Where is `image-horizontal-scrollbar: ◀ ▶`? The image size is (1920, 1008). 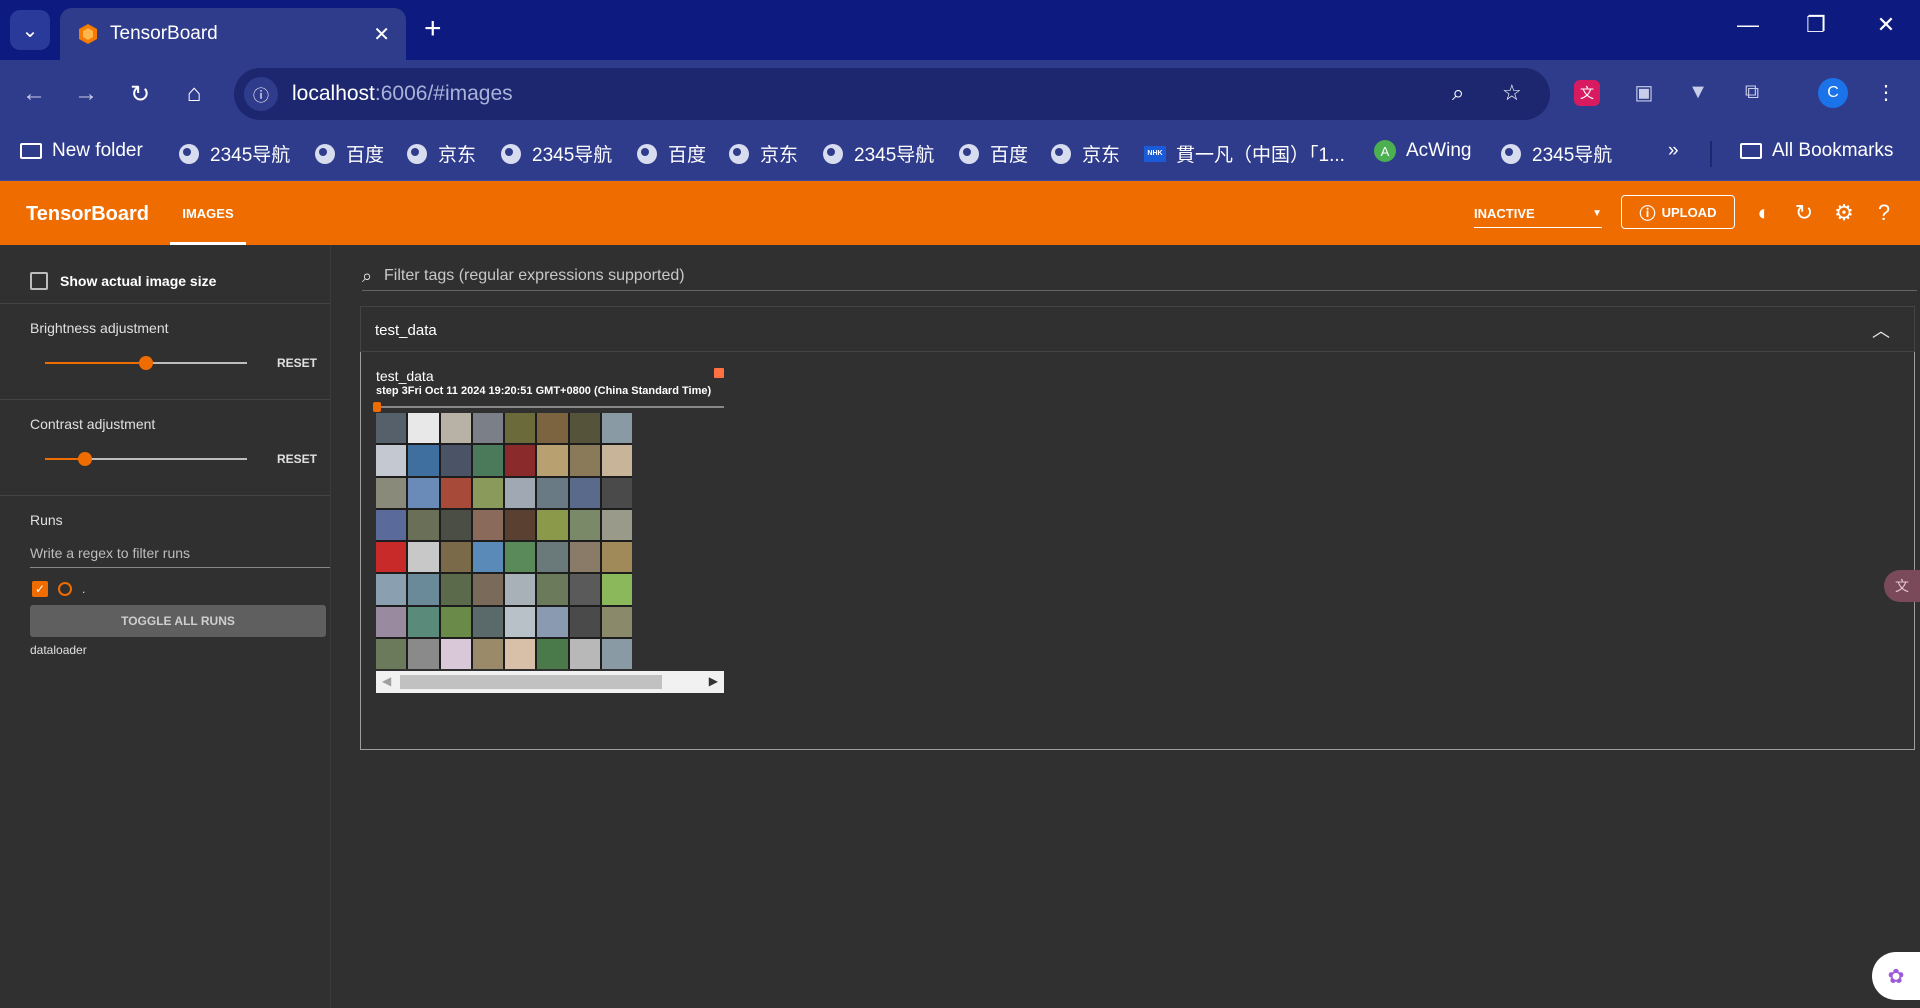
image-horizontal-scrollbar: ◀ ▶ is located at coordinates (550, 682).